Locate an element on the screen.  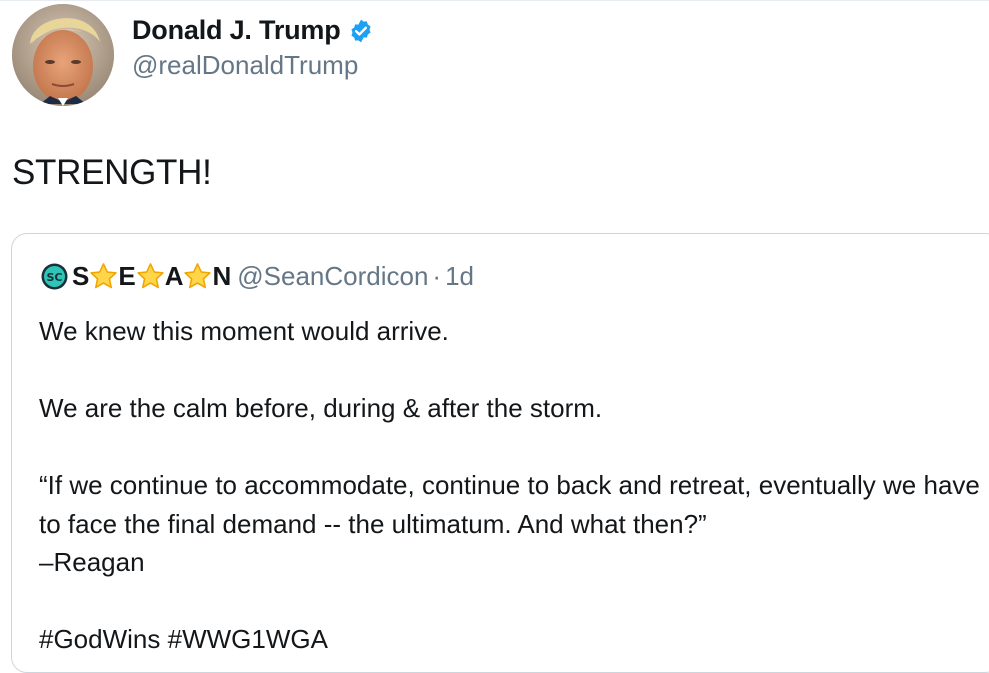
verified-badge-icon is located at coordinates (361, 31).